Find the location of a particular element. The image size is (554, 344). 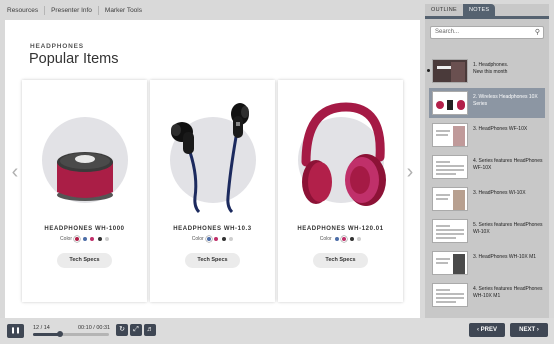

slide-item: 1. Headphones. New this month is located at coordinates (486, 71).